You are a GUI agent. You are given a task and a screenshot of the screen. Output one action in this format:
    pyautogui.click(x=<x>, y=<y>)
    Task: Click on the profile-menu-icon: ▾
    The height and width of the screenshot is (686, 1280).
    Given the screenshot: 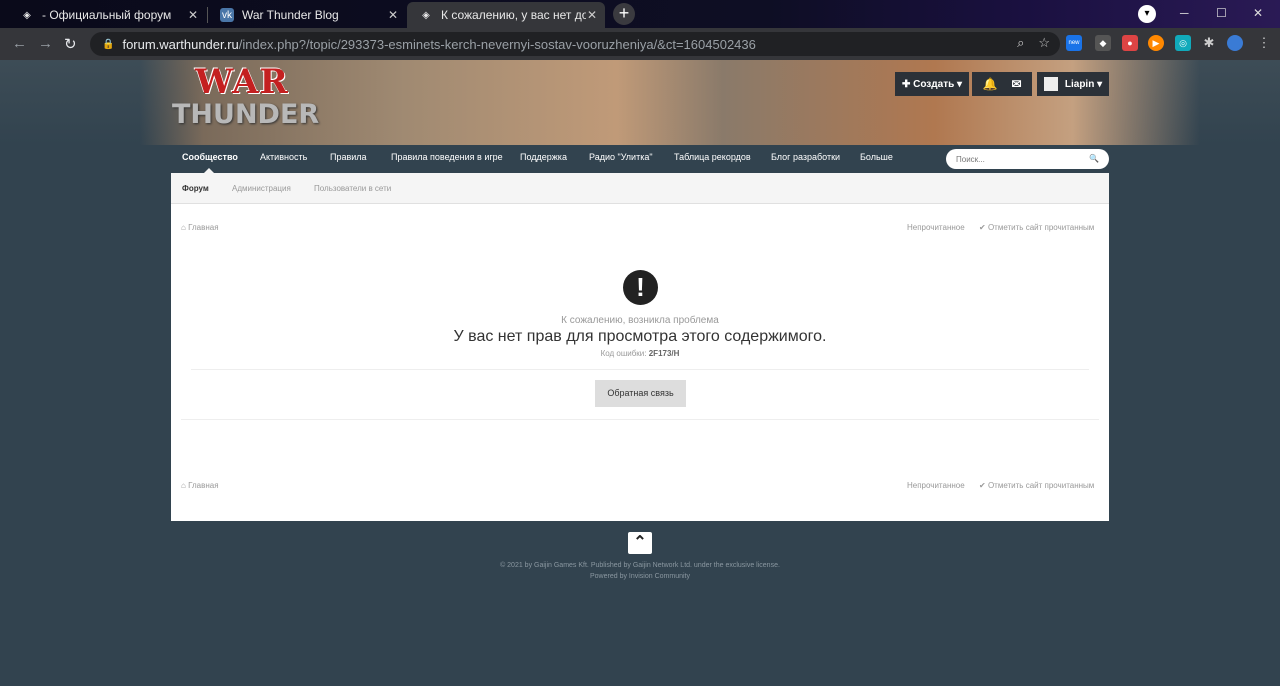 What is the action you would take?
    pyautogui.click(x=1147, y=14)
    